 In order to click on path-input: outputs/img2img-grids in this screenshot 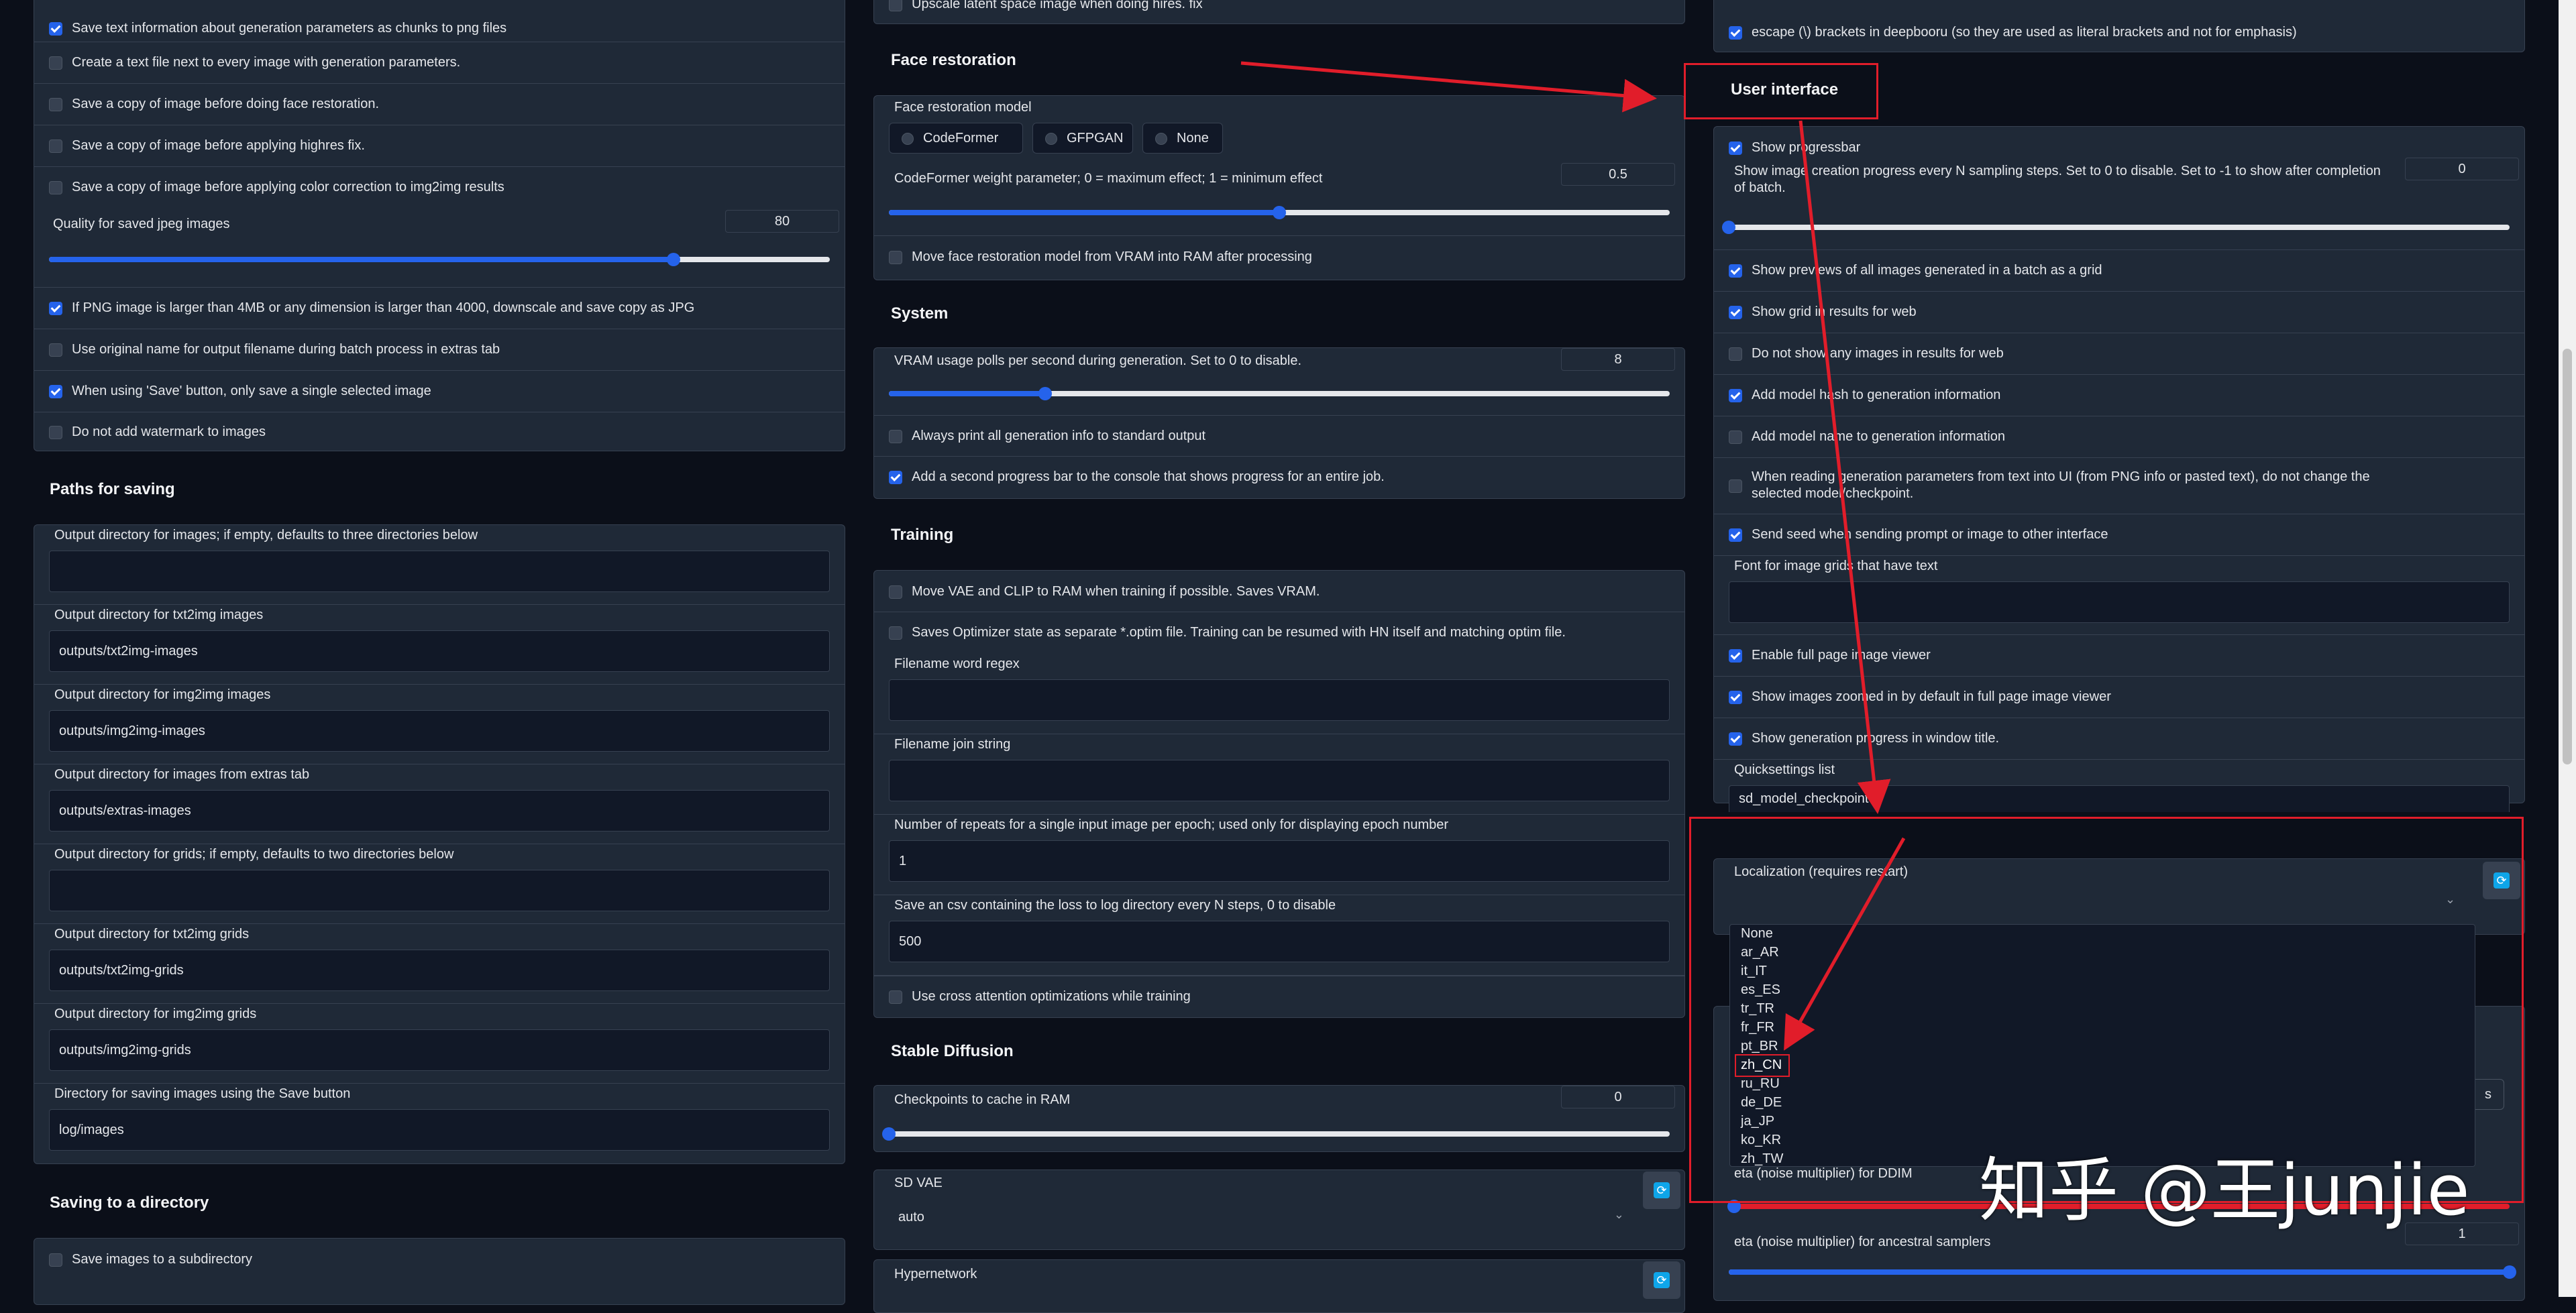, I will do `click(439, 1050)`.